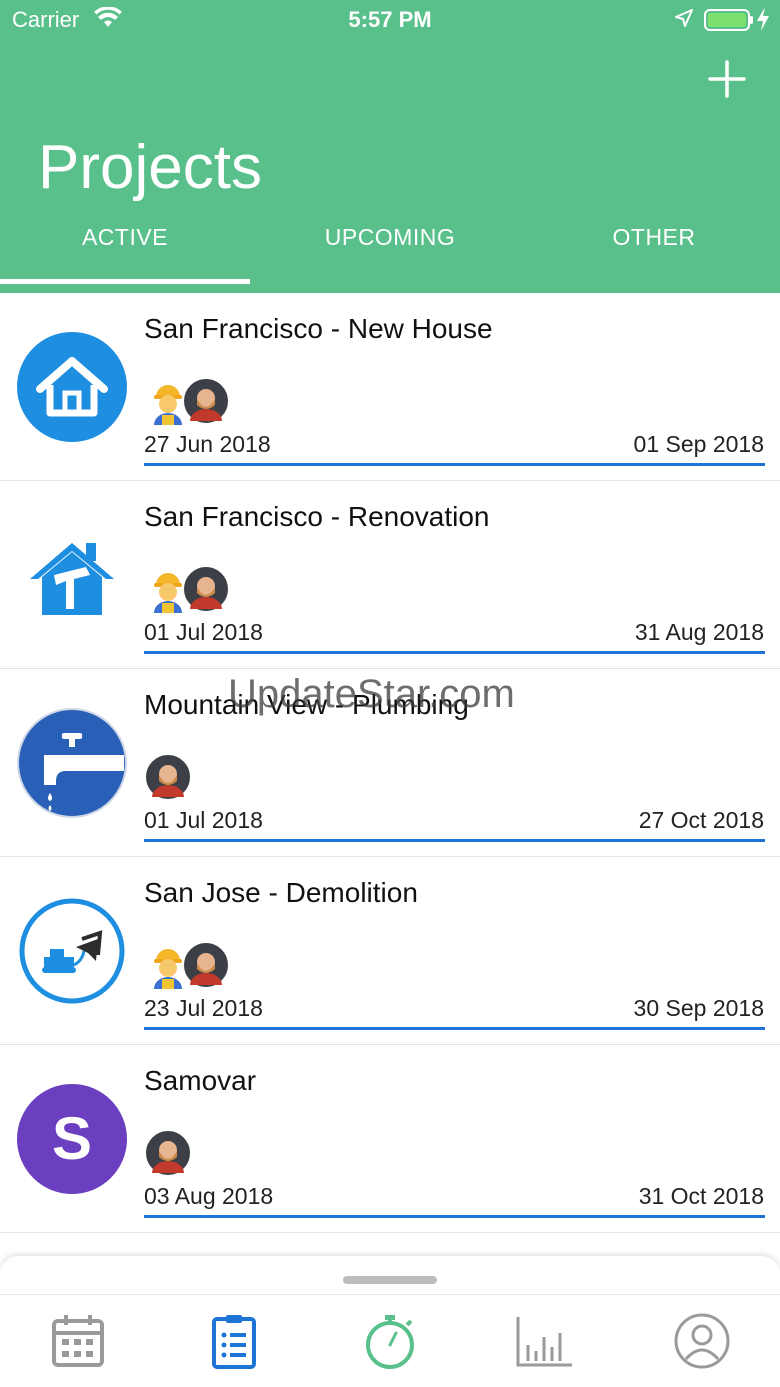  What do you see at coordinates (727, 79) in the screenshot?
I see `add-project-button` at bounding box center [727, 79].